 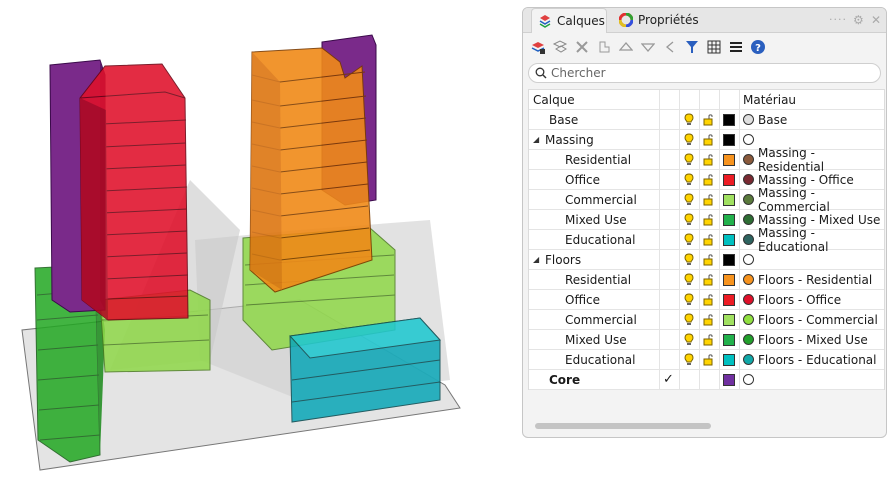 I want to click on horizontal-scrollbar, so click(x=623, y=426).